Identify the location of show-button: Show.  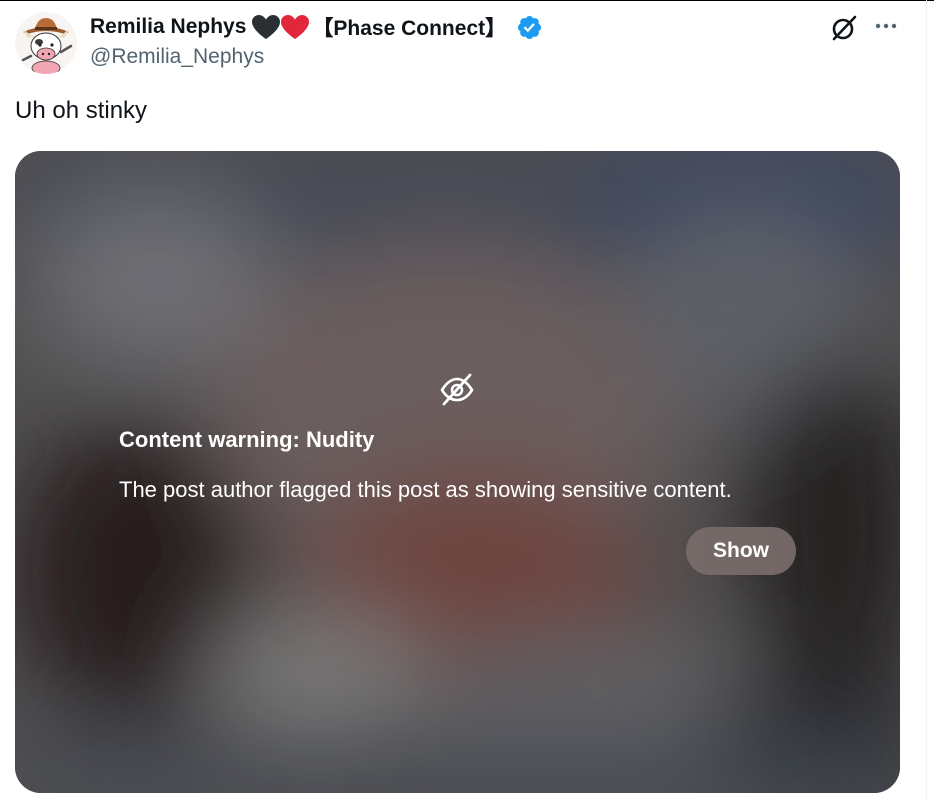
(741, 551).